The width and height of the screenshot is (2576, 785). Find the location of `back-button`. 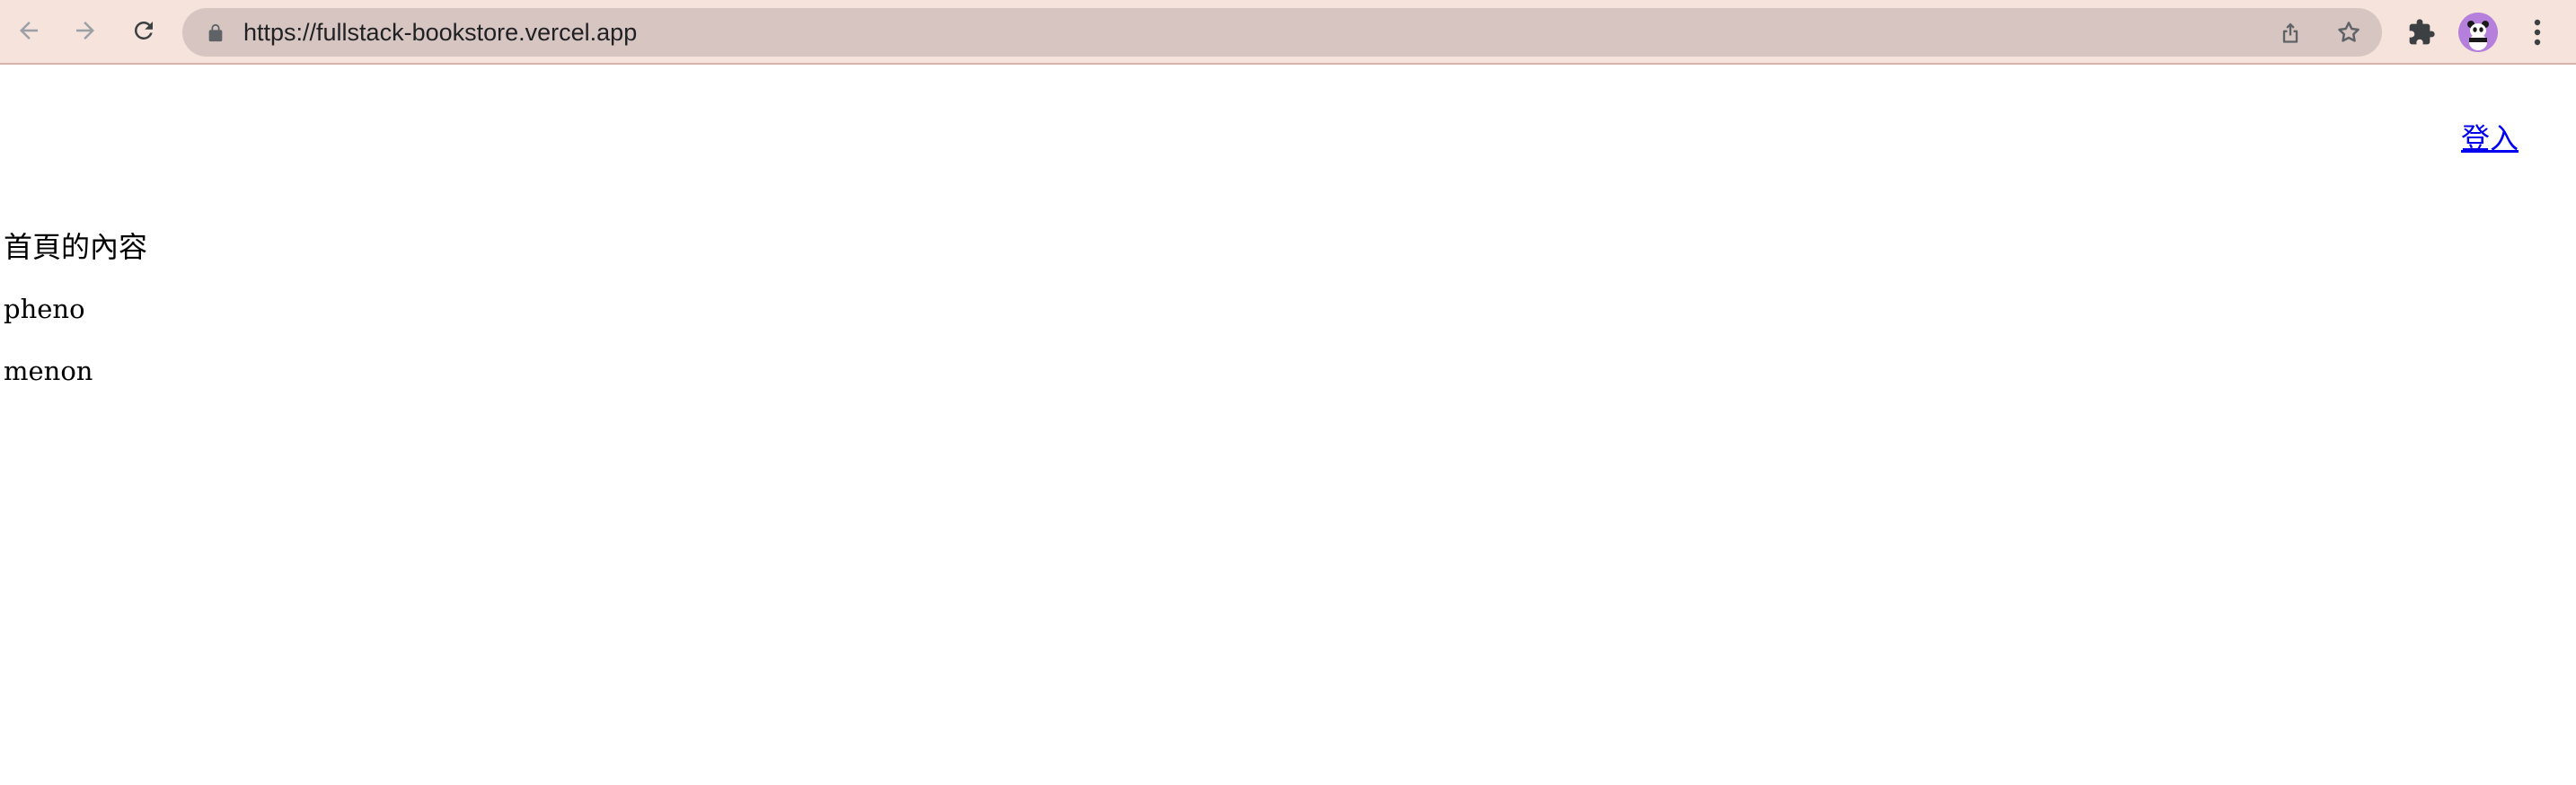

back-button is located at coordinates (29, 31).